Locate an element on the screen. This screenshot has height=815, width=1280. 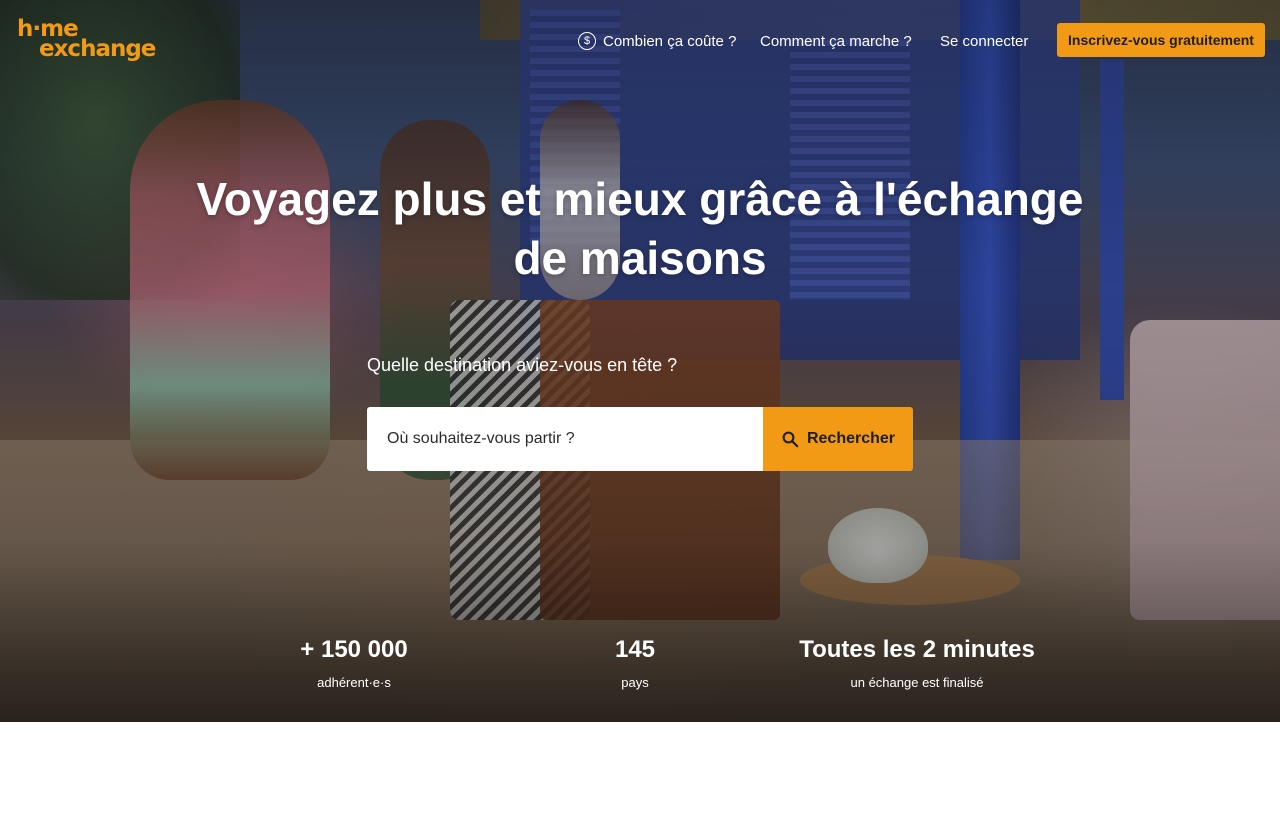
nav-link-how-label: Comment ça marche ? is located at coordinates (836, 41).